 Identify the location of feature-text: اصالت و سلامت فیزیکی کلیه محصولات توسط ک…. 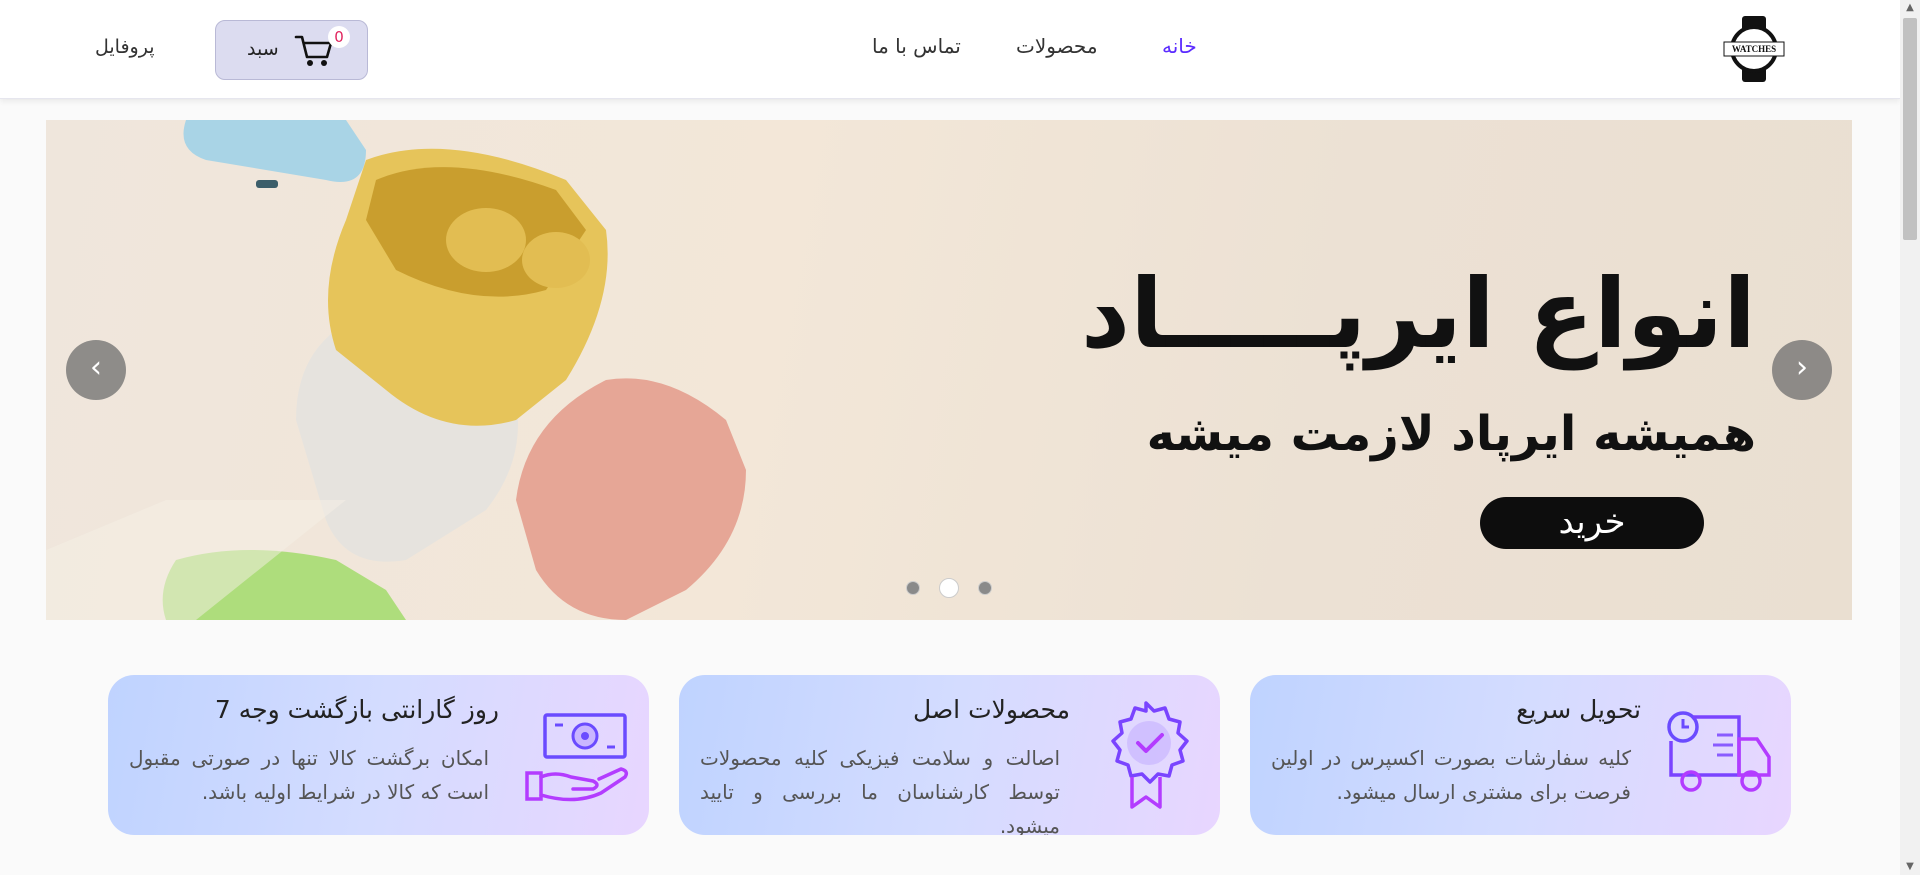
(880, 790).